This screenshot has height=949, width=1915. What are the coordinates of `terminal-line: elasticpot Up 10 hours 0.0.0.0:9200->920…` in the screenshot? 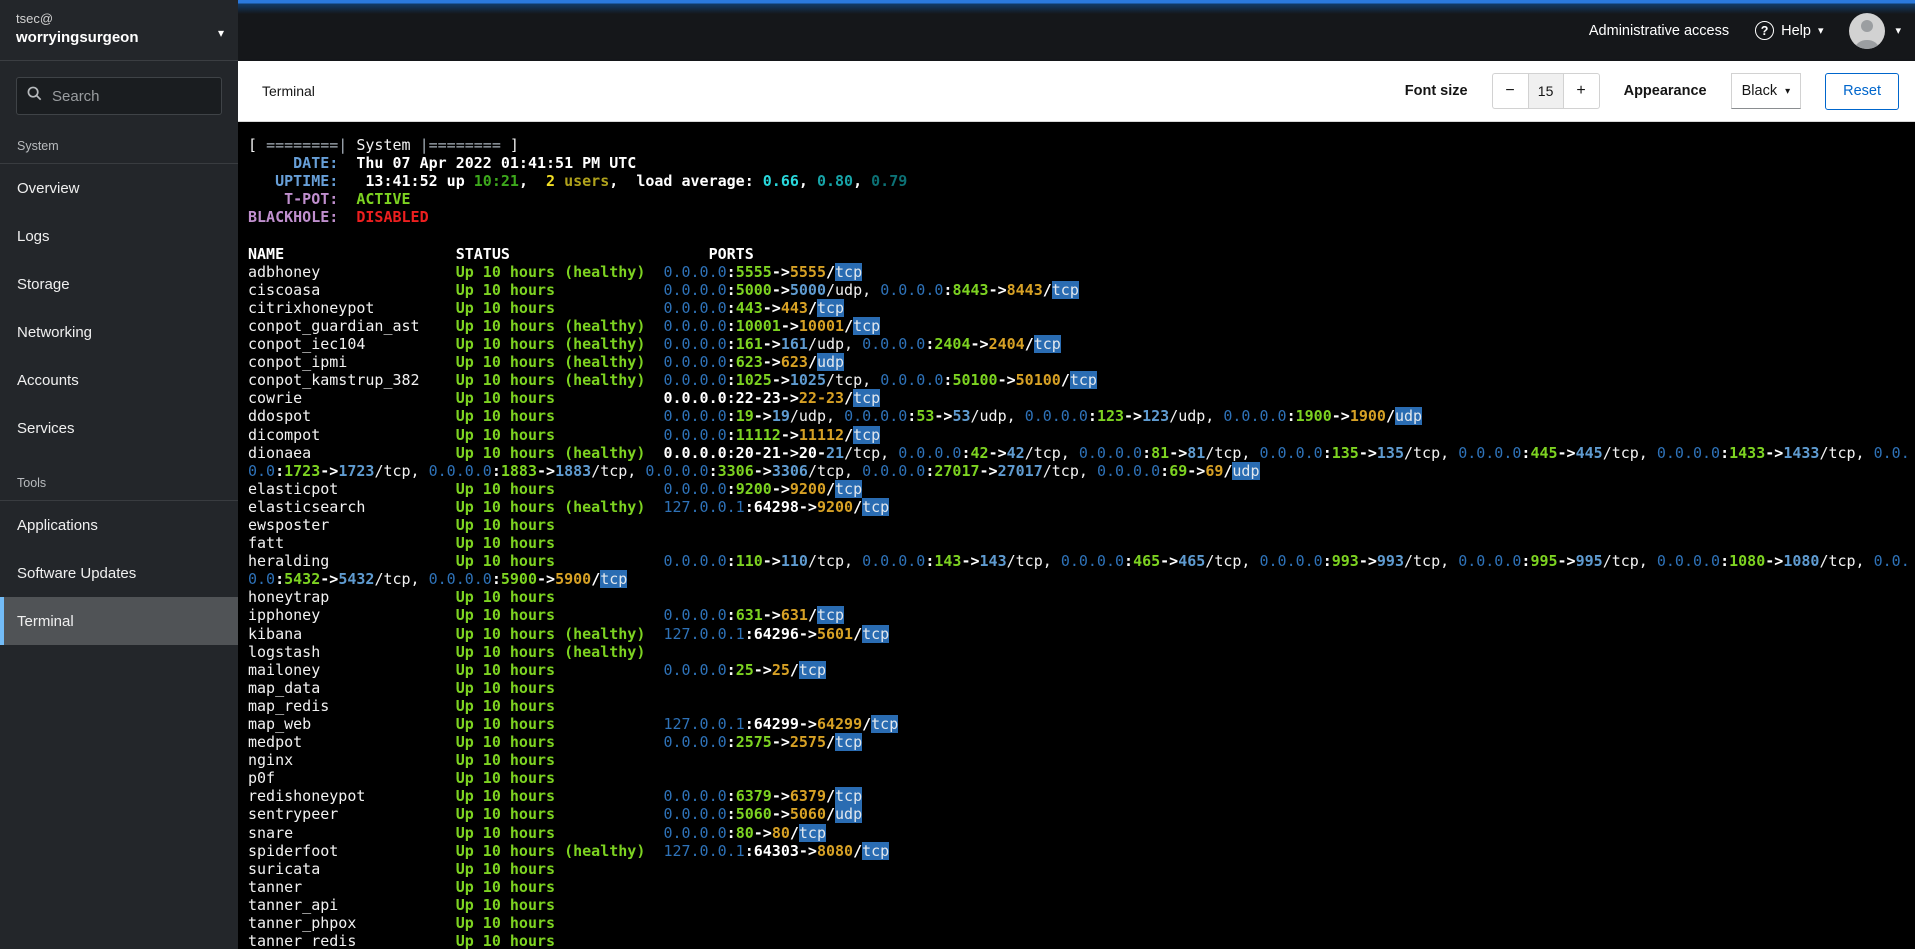 It's located at (555, 488).